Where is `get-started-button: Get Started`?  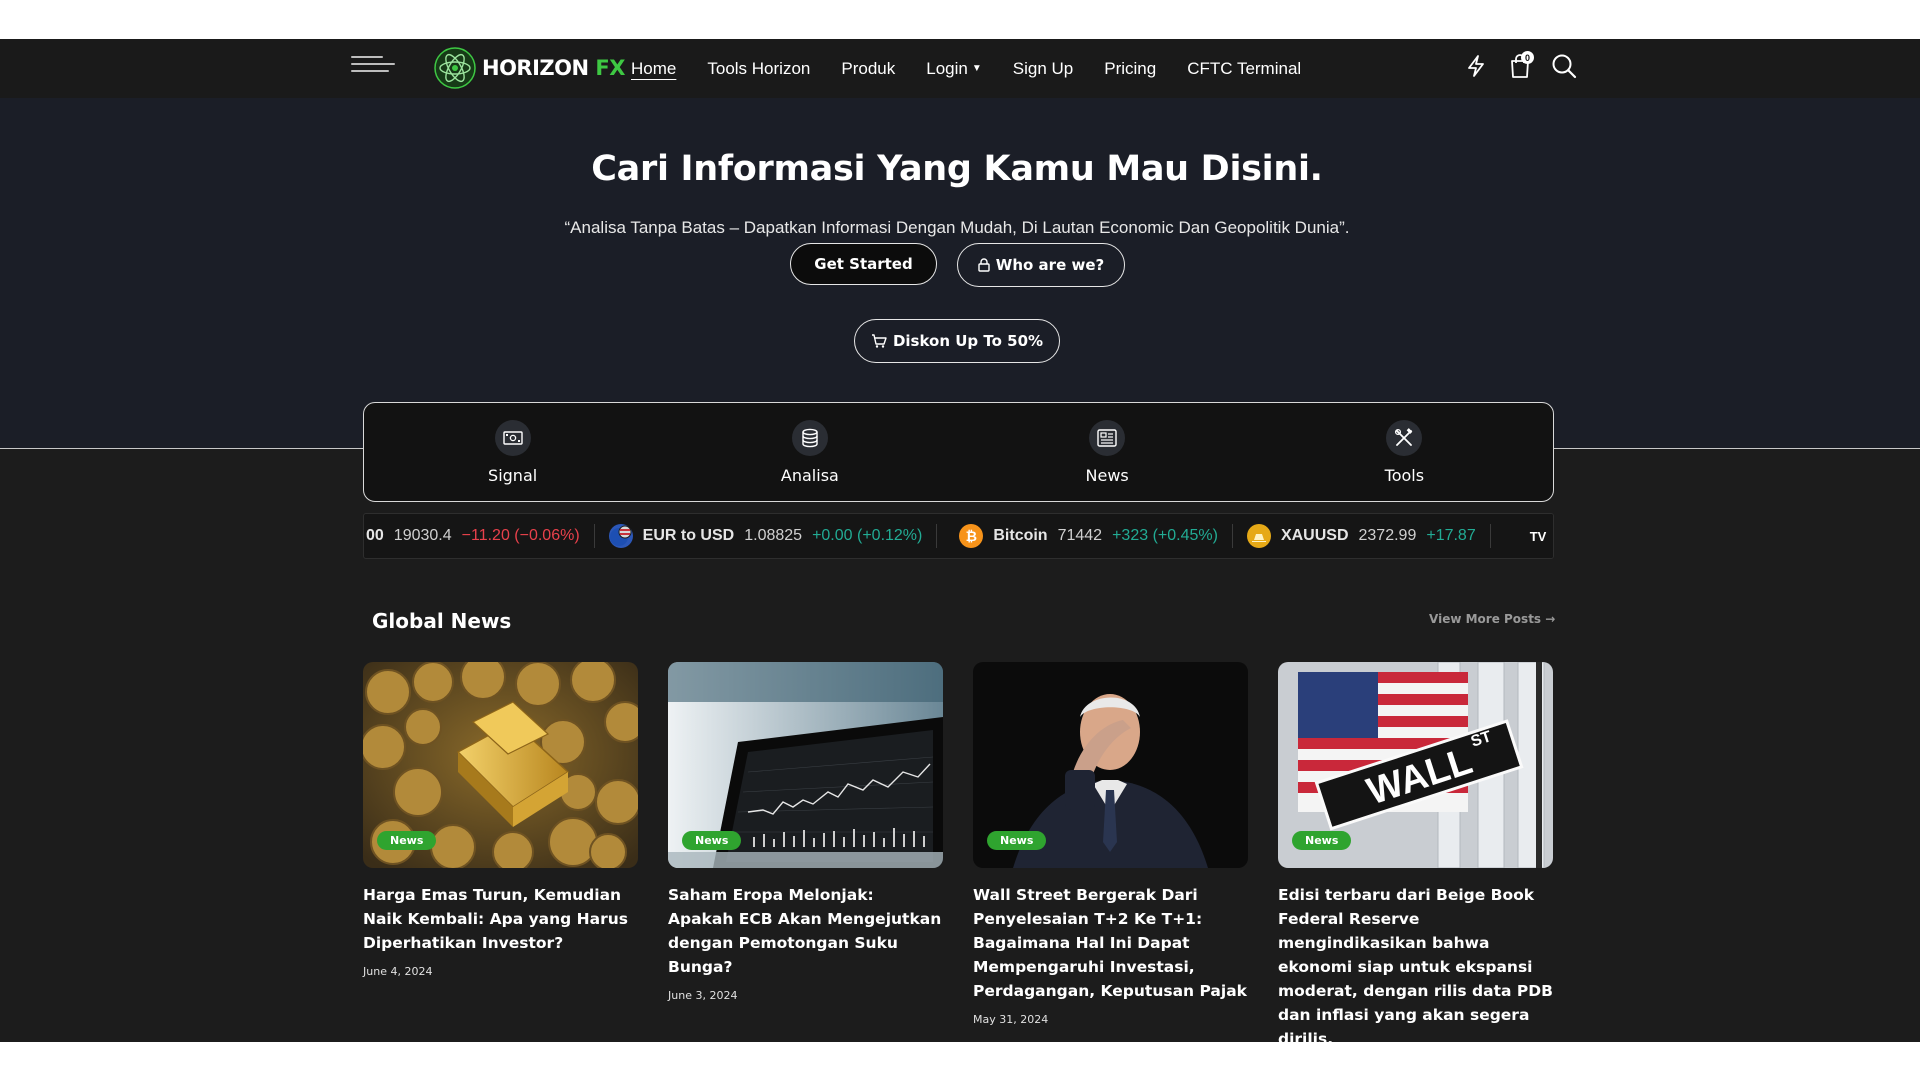 get-started-button: Get Started is located at coordinates (863, 264).